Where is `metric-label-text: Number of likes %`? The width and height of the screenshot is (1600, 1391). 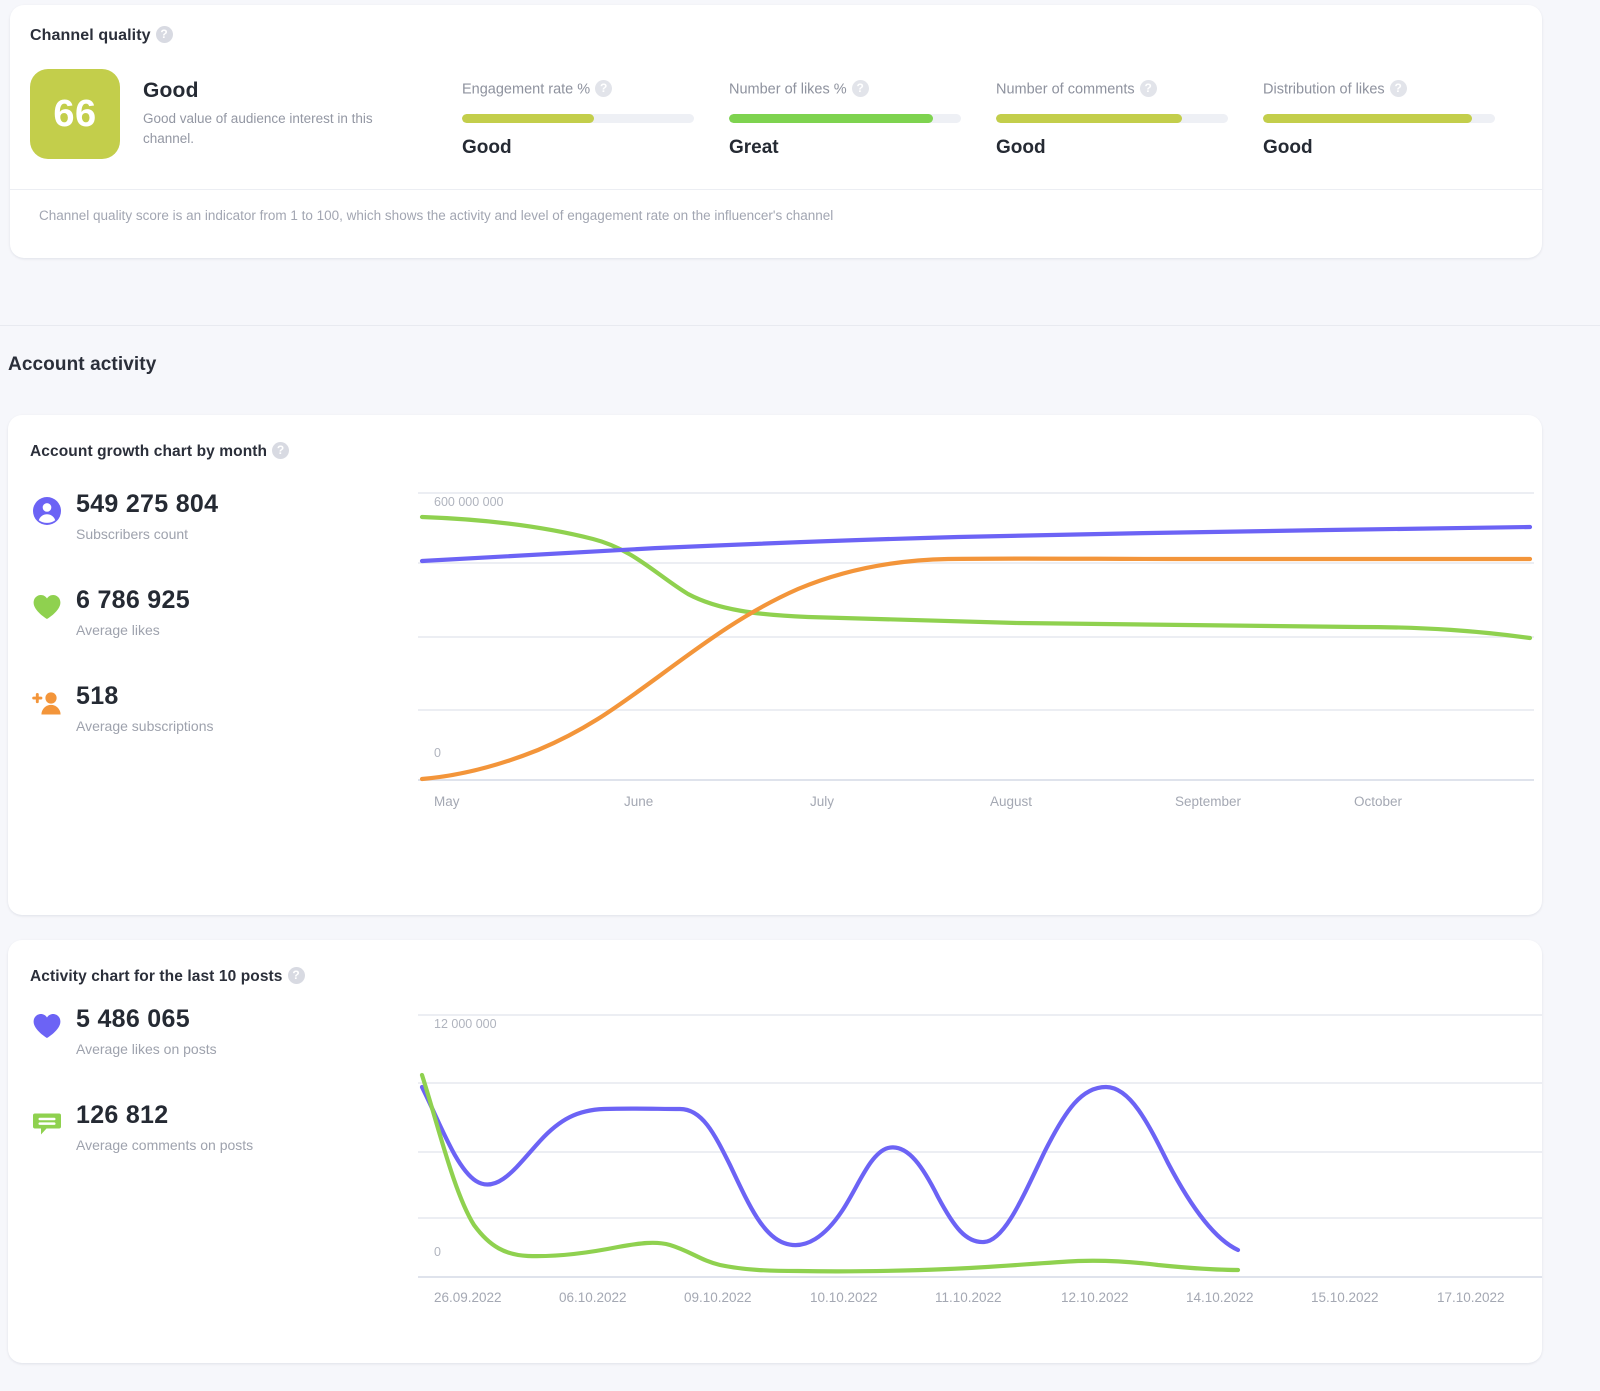 metric-label-text: Number of likes % is located at coordinates (788, 89).